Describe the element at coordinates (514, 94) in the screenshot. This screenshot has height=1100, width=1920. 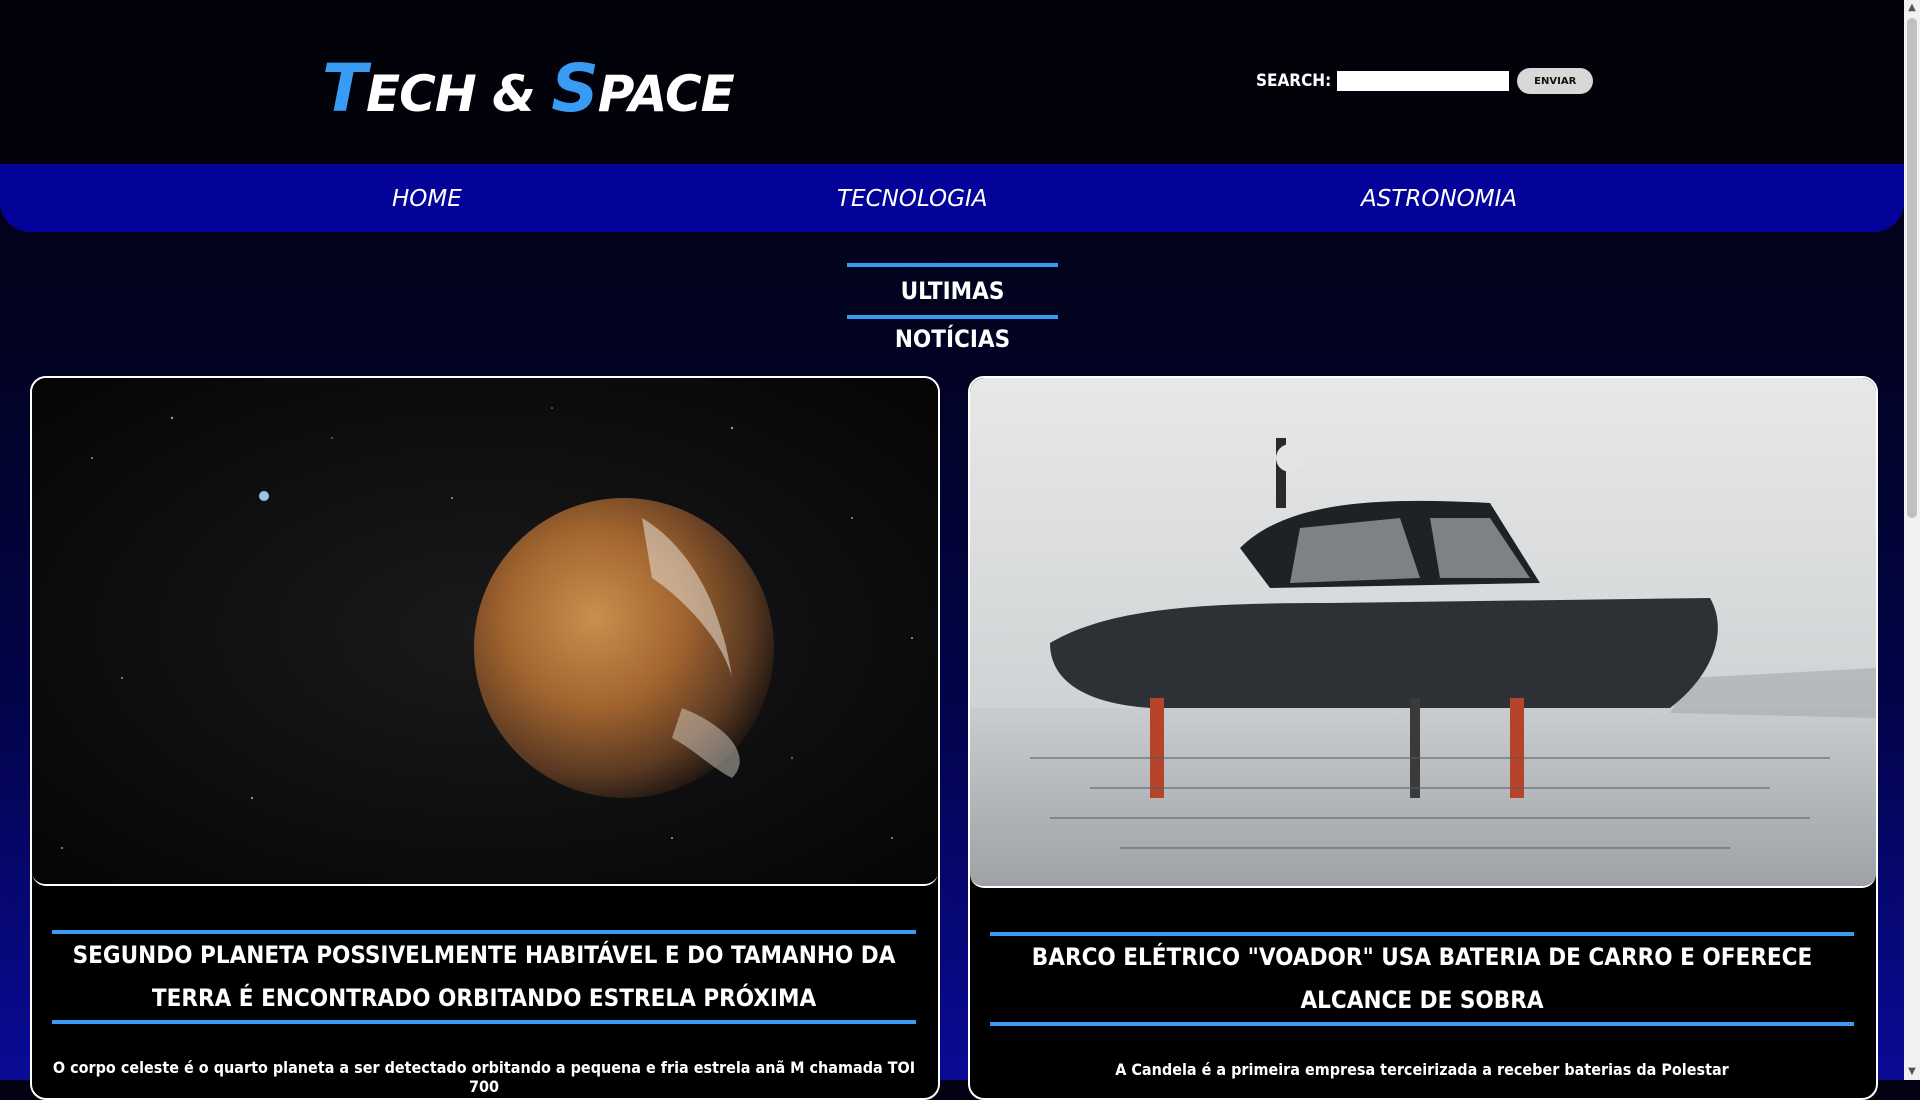
I see `logo-ampersand: &` at that location.